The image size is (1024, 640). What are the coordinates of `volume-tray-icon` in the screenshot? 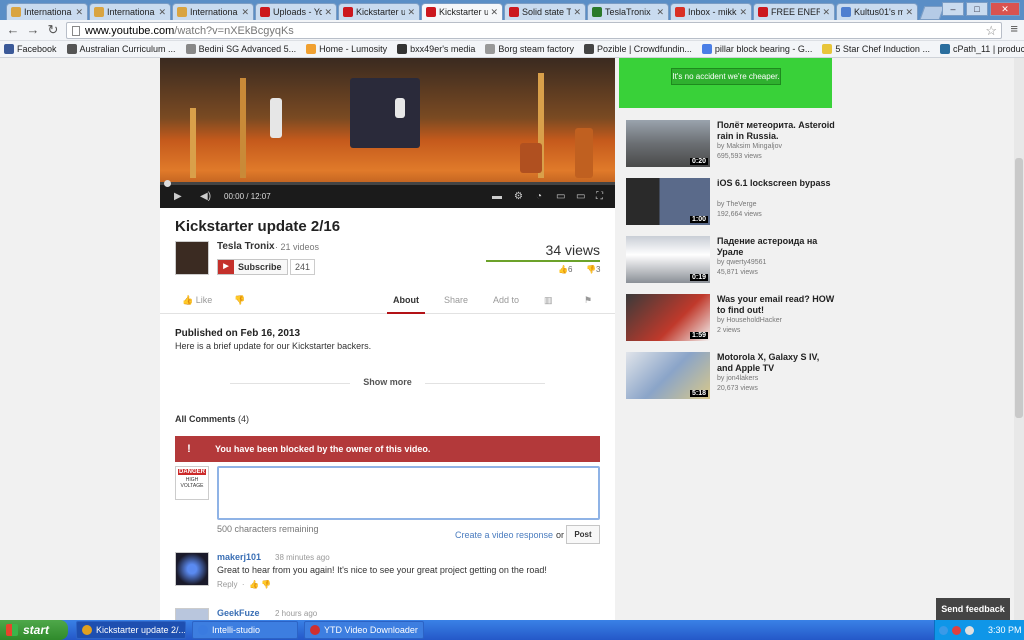 It's located at (969, 630).